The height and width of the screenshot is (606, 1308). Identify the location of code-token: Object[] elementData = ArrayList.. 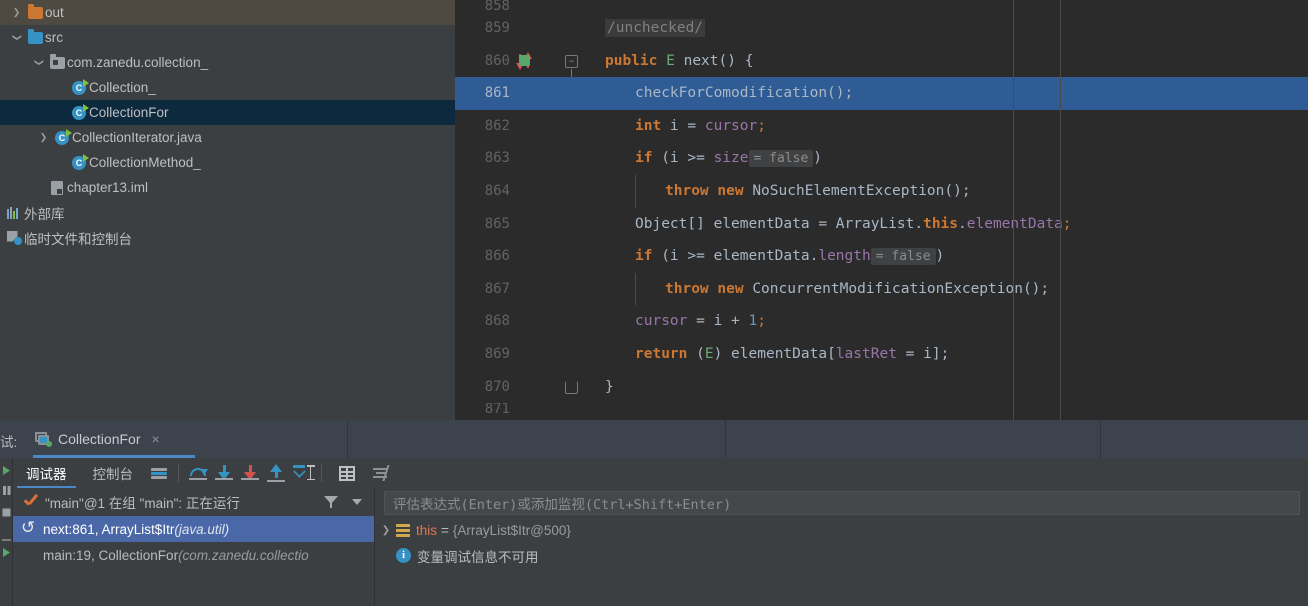
(779, 223).